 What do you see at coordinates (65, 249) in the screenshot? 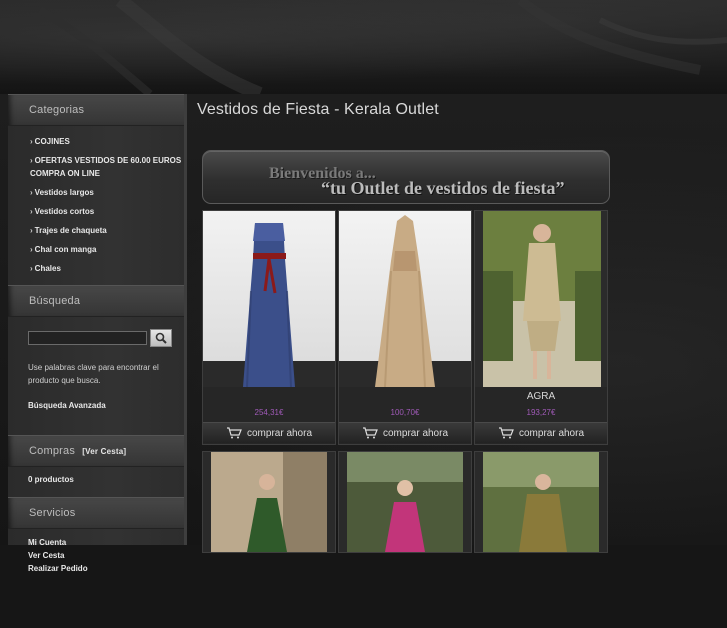
I see `category-label: Chal con manga` at bounding box center [65, 249].